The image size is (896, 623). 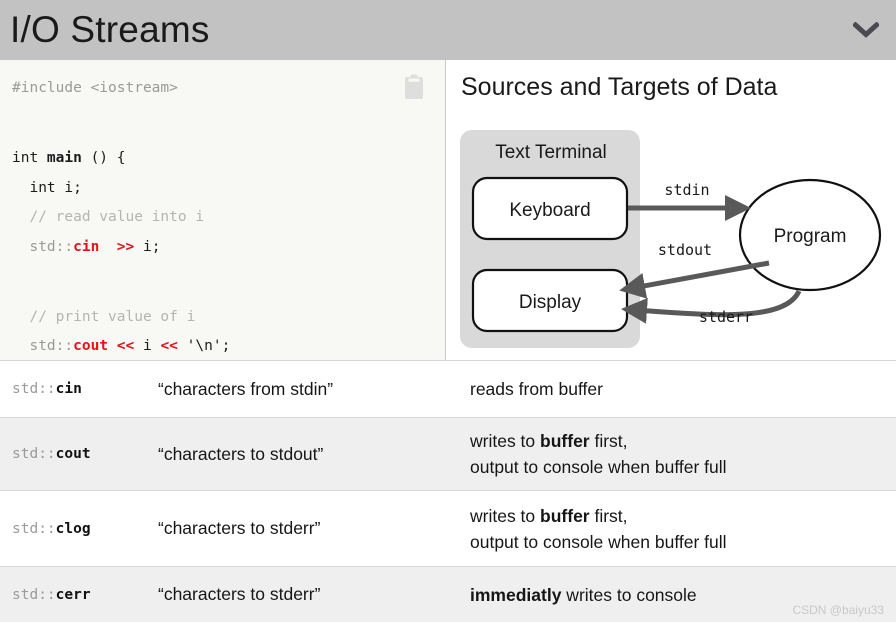 I want to click on code-line-comment-read: // read value into i, so click(x=108, y=217).